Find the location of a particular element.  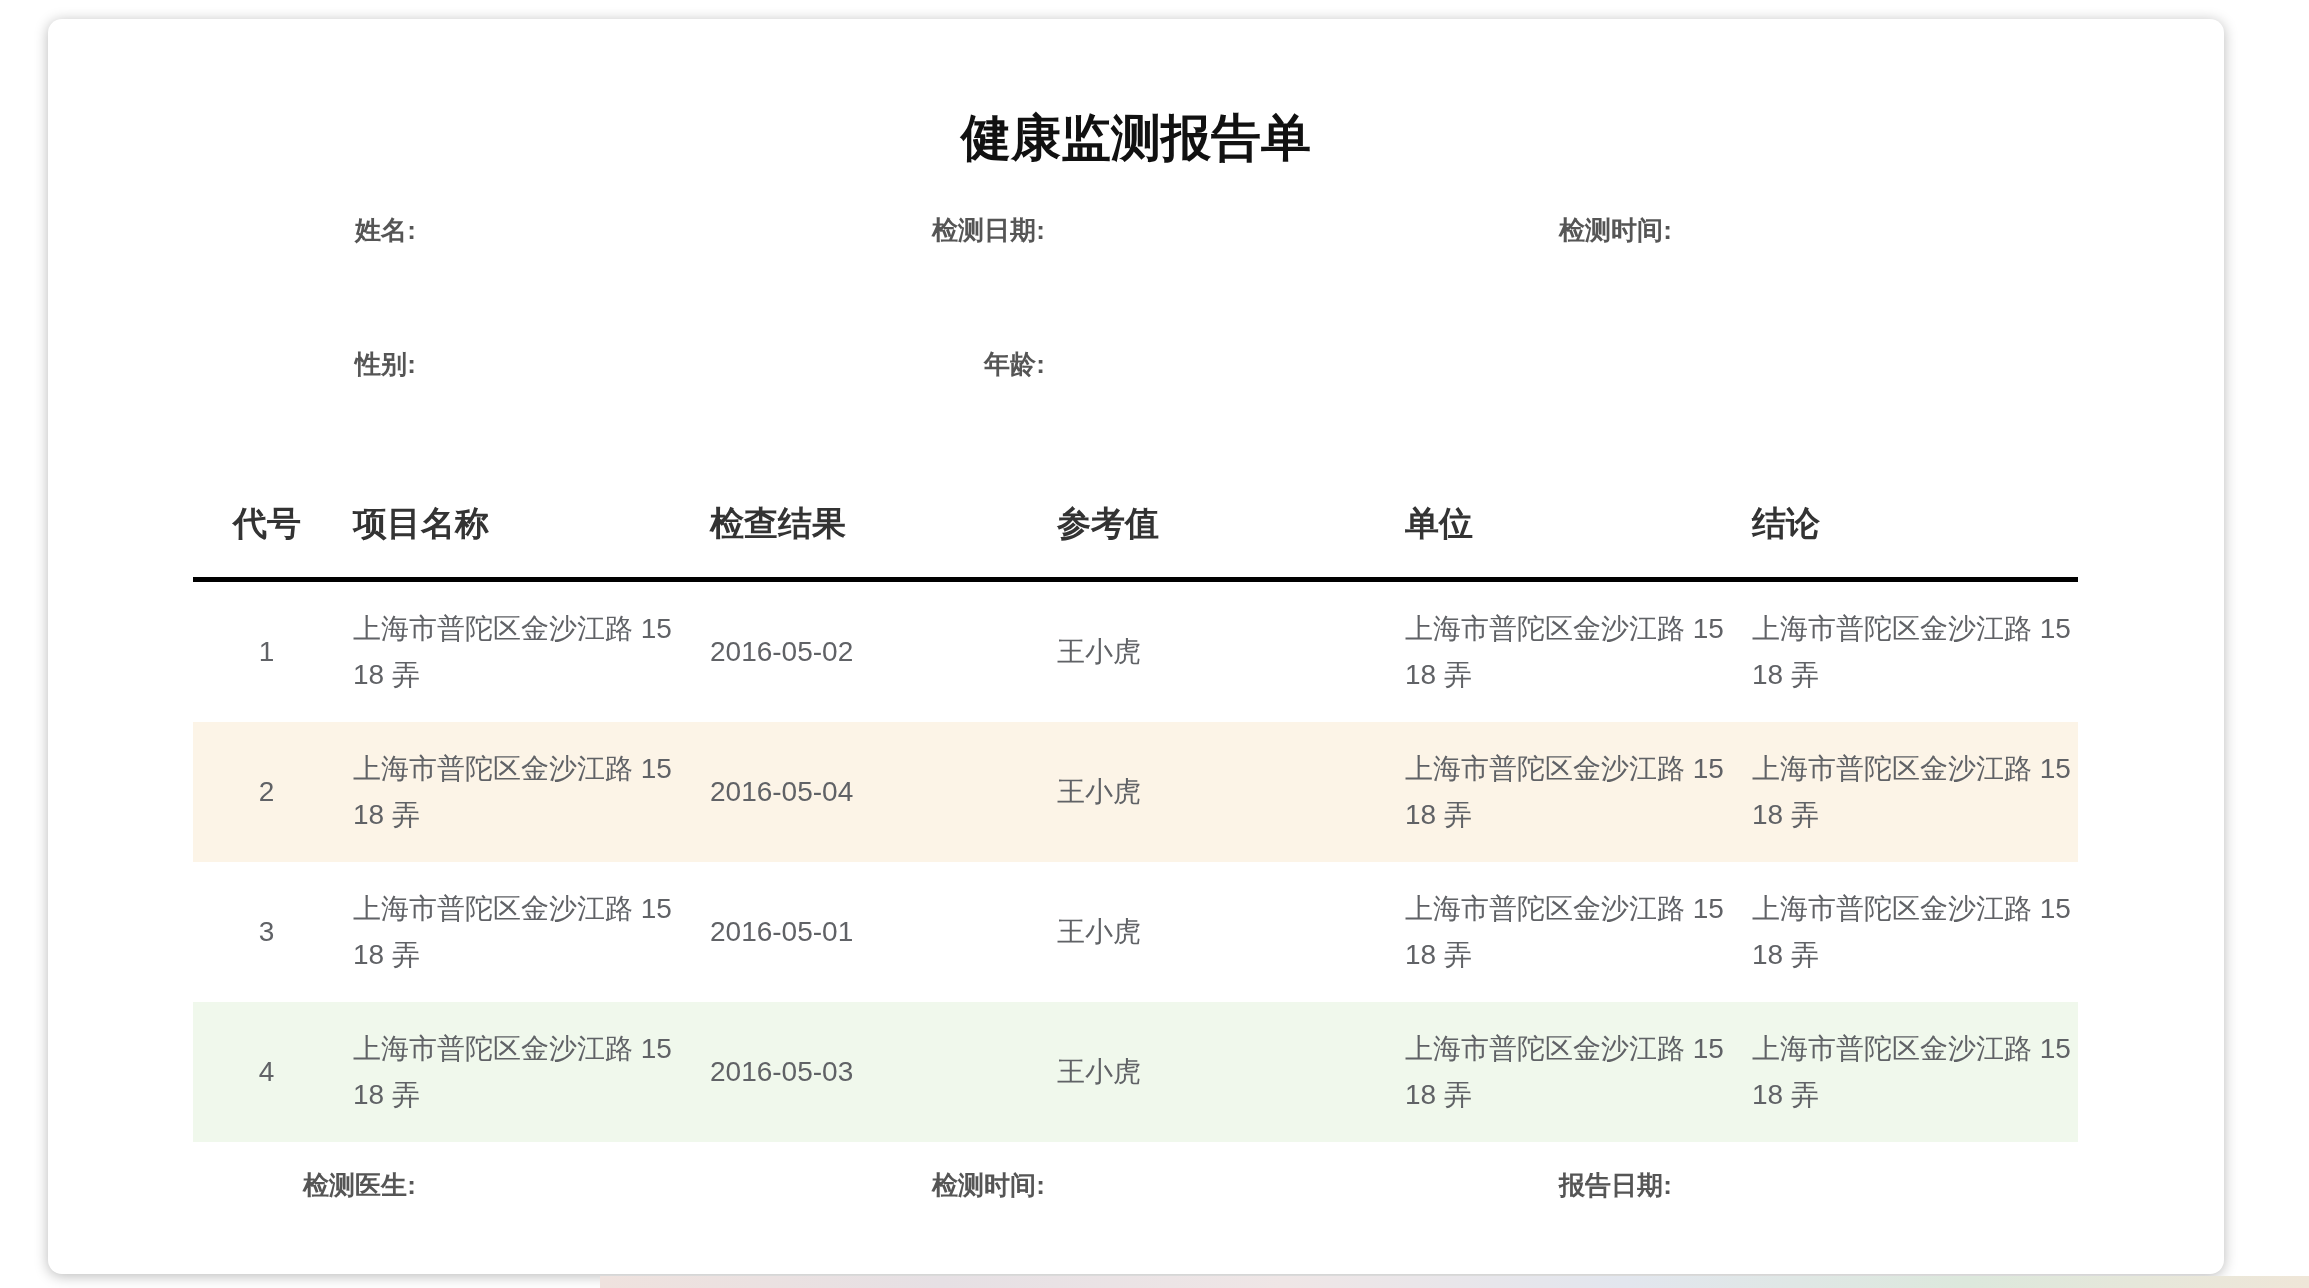

column-header: 单位 is located at coordinates (1439, 523).